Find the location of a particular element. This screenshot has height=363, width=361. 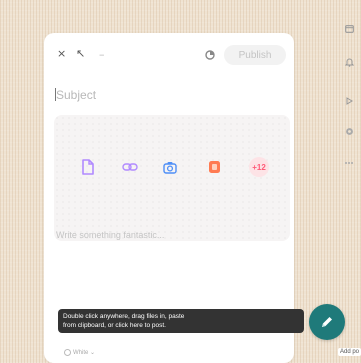

expand-button: ↖ is located at coordinates (80, 54).